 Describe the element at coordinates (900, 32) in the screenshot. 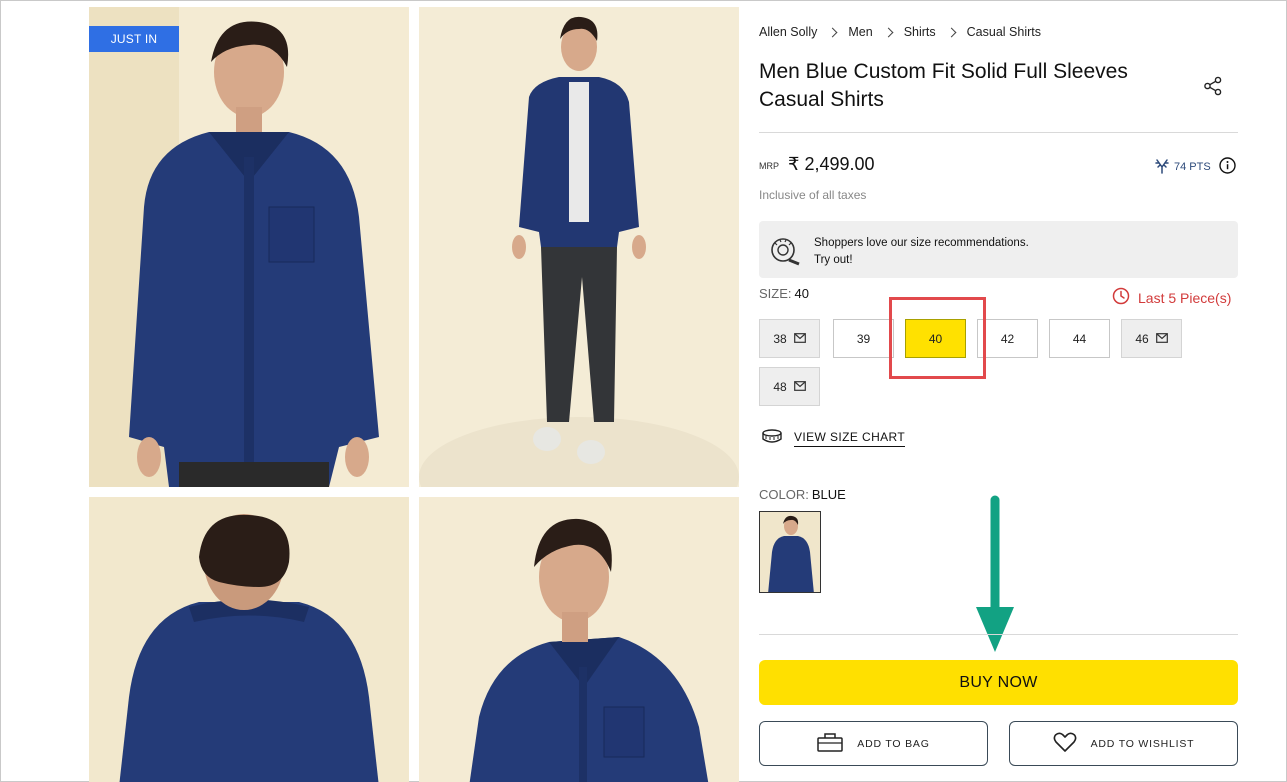

I see `breadcrumb: Allen Solly Men Shirts Casual Shirts` at that location.